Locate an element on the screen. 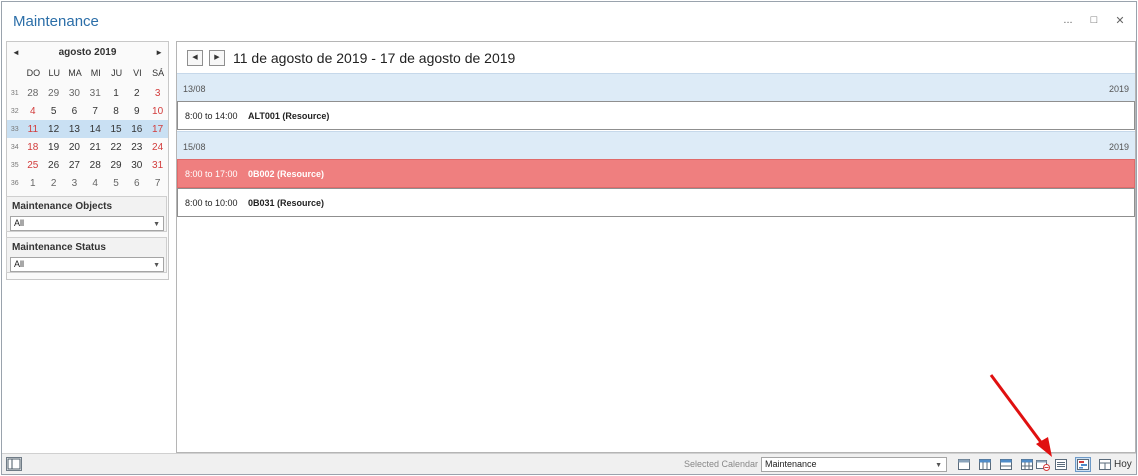 Image resolution: width=1138 pixels, height=476 pixels. month-view-button is located at coordinates (1027, 464).